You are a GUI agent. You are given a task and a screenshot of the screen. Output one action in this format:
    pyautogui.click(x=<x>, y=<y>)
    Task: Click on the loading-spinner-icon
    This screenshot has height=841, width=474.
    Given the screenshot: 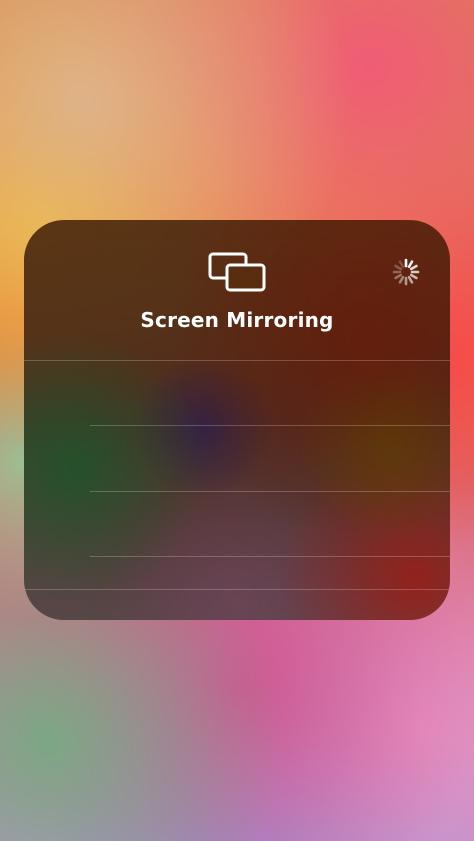 What is the action you would take?
    pyautogui.click(x=406, y=272)
    